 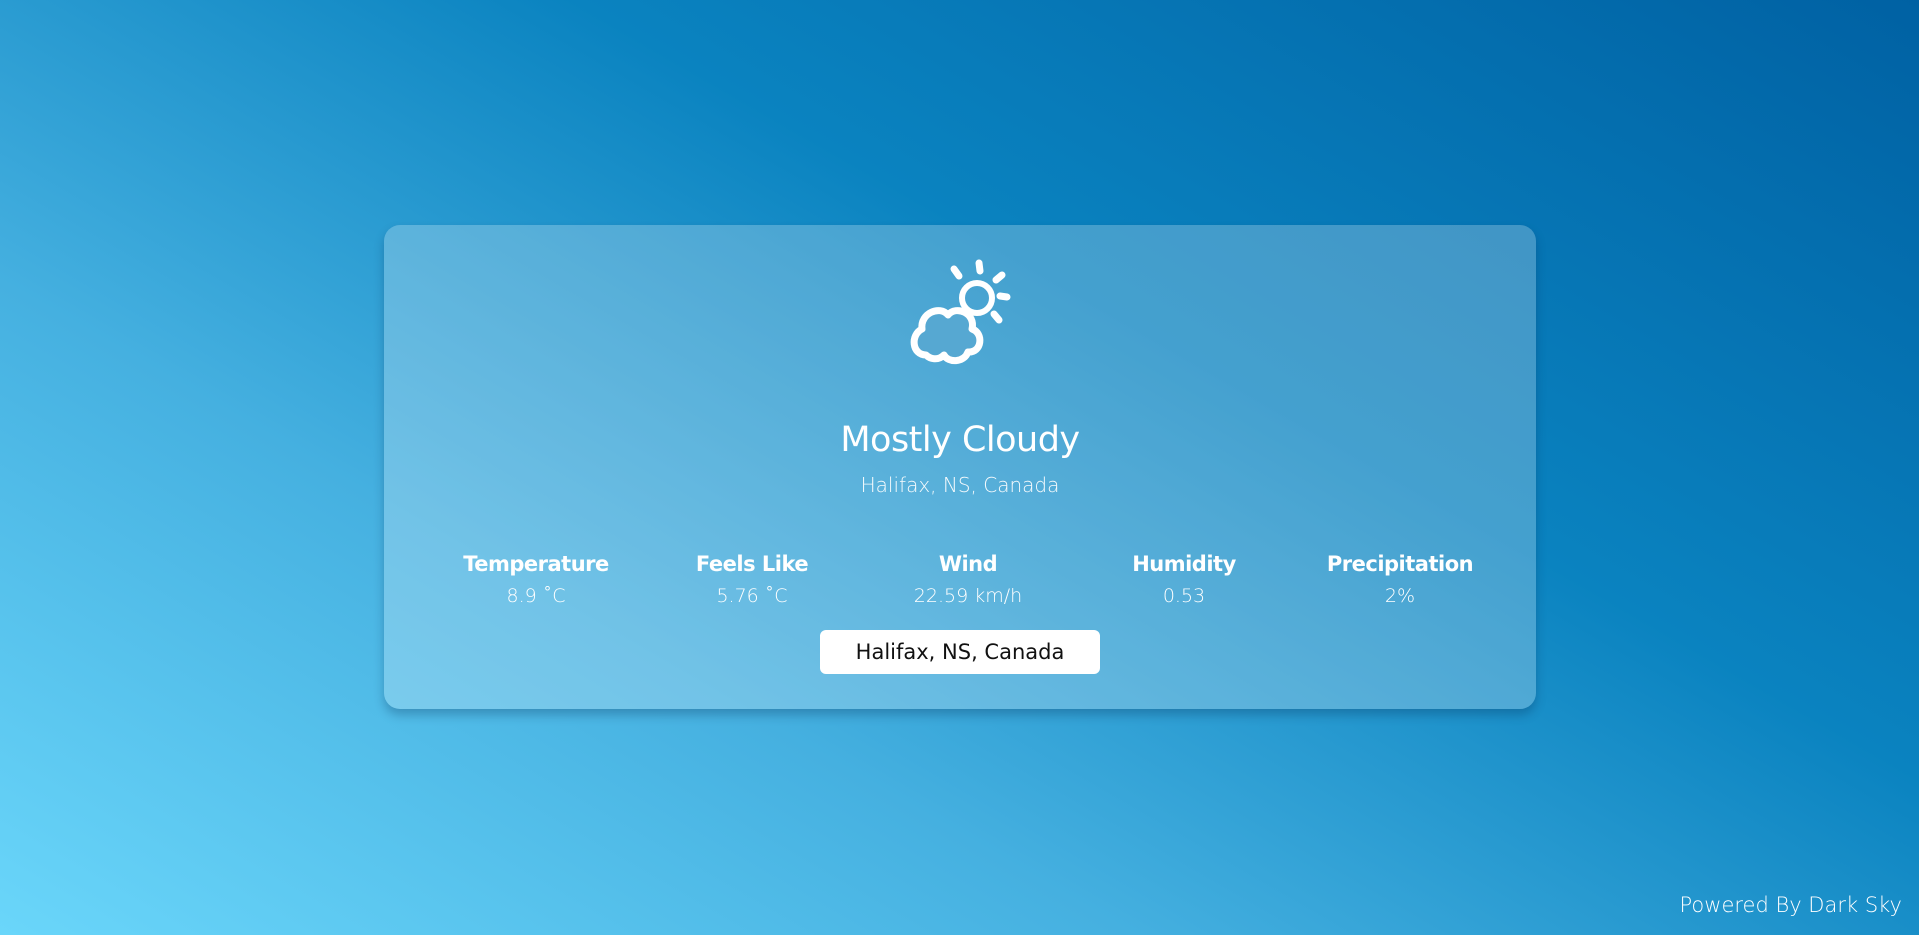 I want to click on stat-label: Feels Like, so click(x=752, y=564).